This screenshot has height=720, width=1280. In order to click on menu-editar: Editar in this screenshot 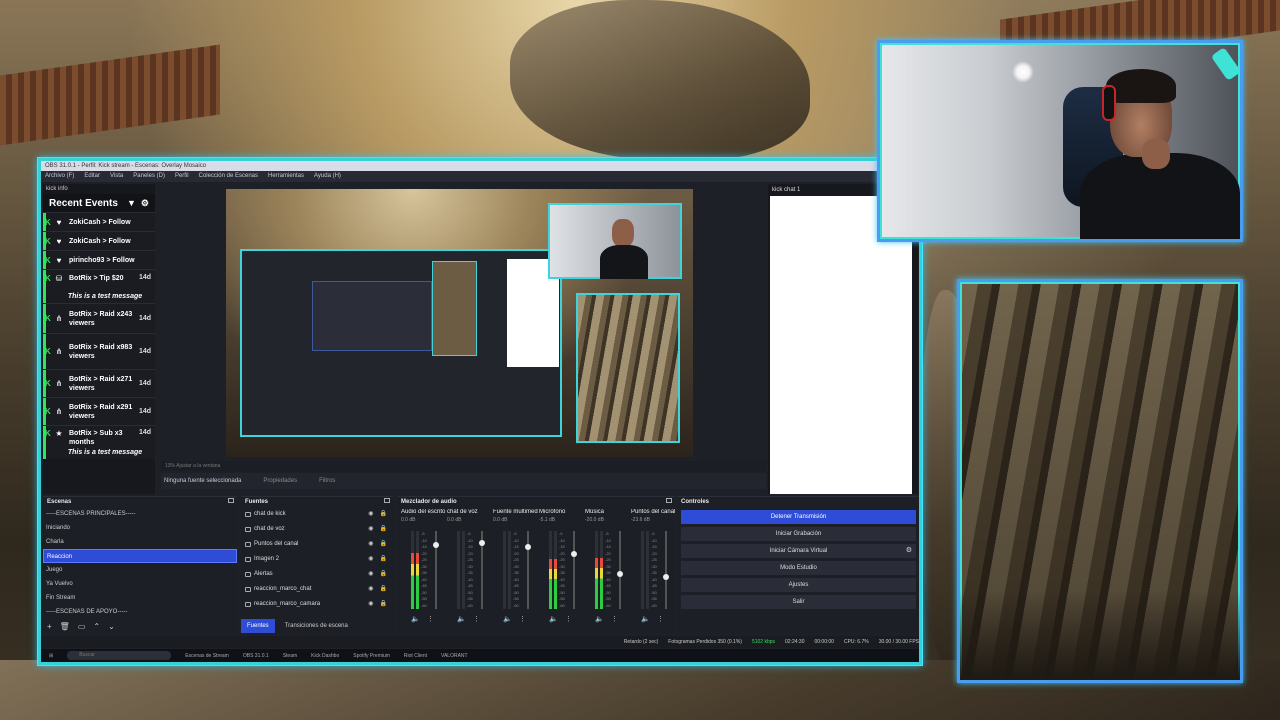, I will do `click(92, 176)`.